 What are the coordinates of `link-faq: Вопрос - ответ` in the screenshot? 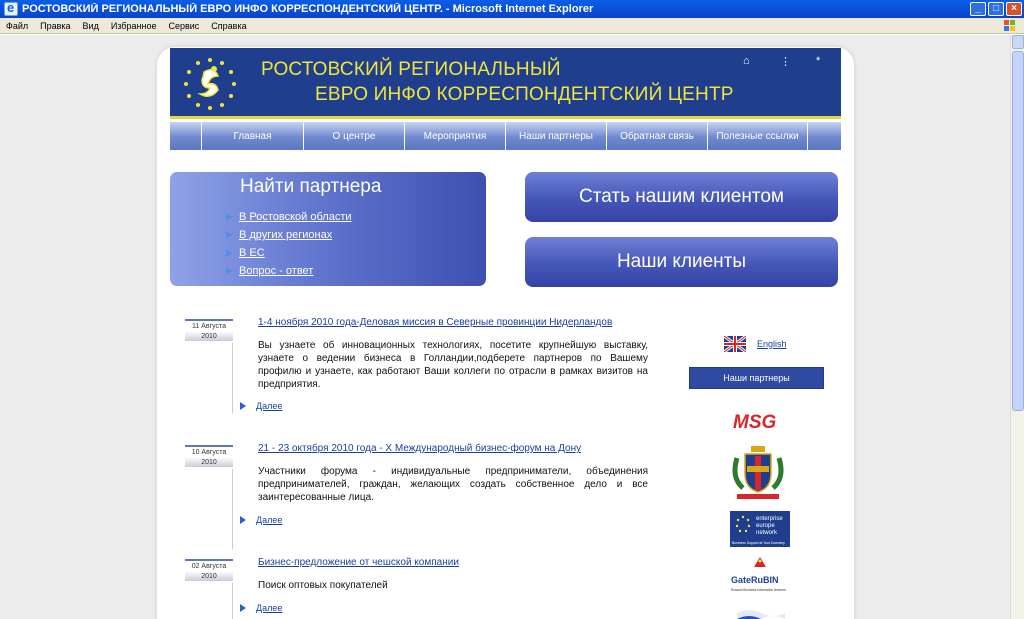 It's located at (276, 271).